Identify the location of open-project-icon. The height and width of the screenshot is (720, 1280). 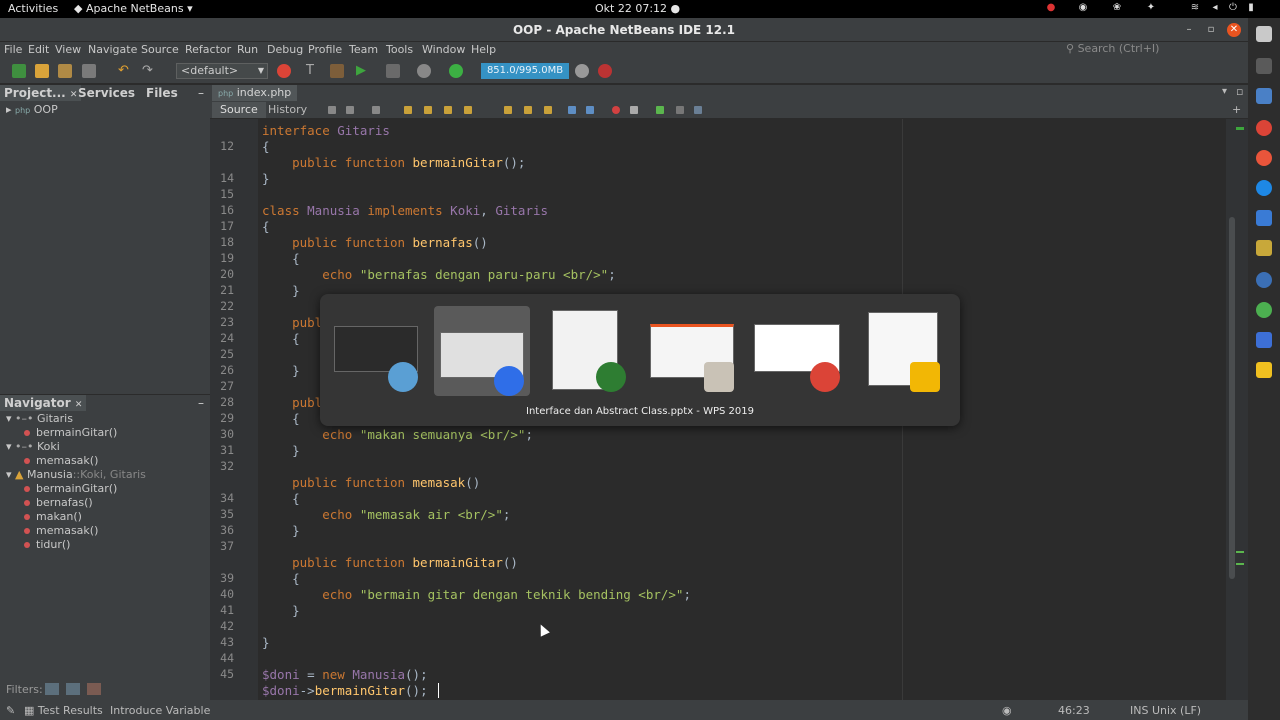
(65, 71).